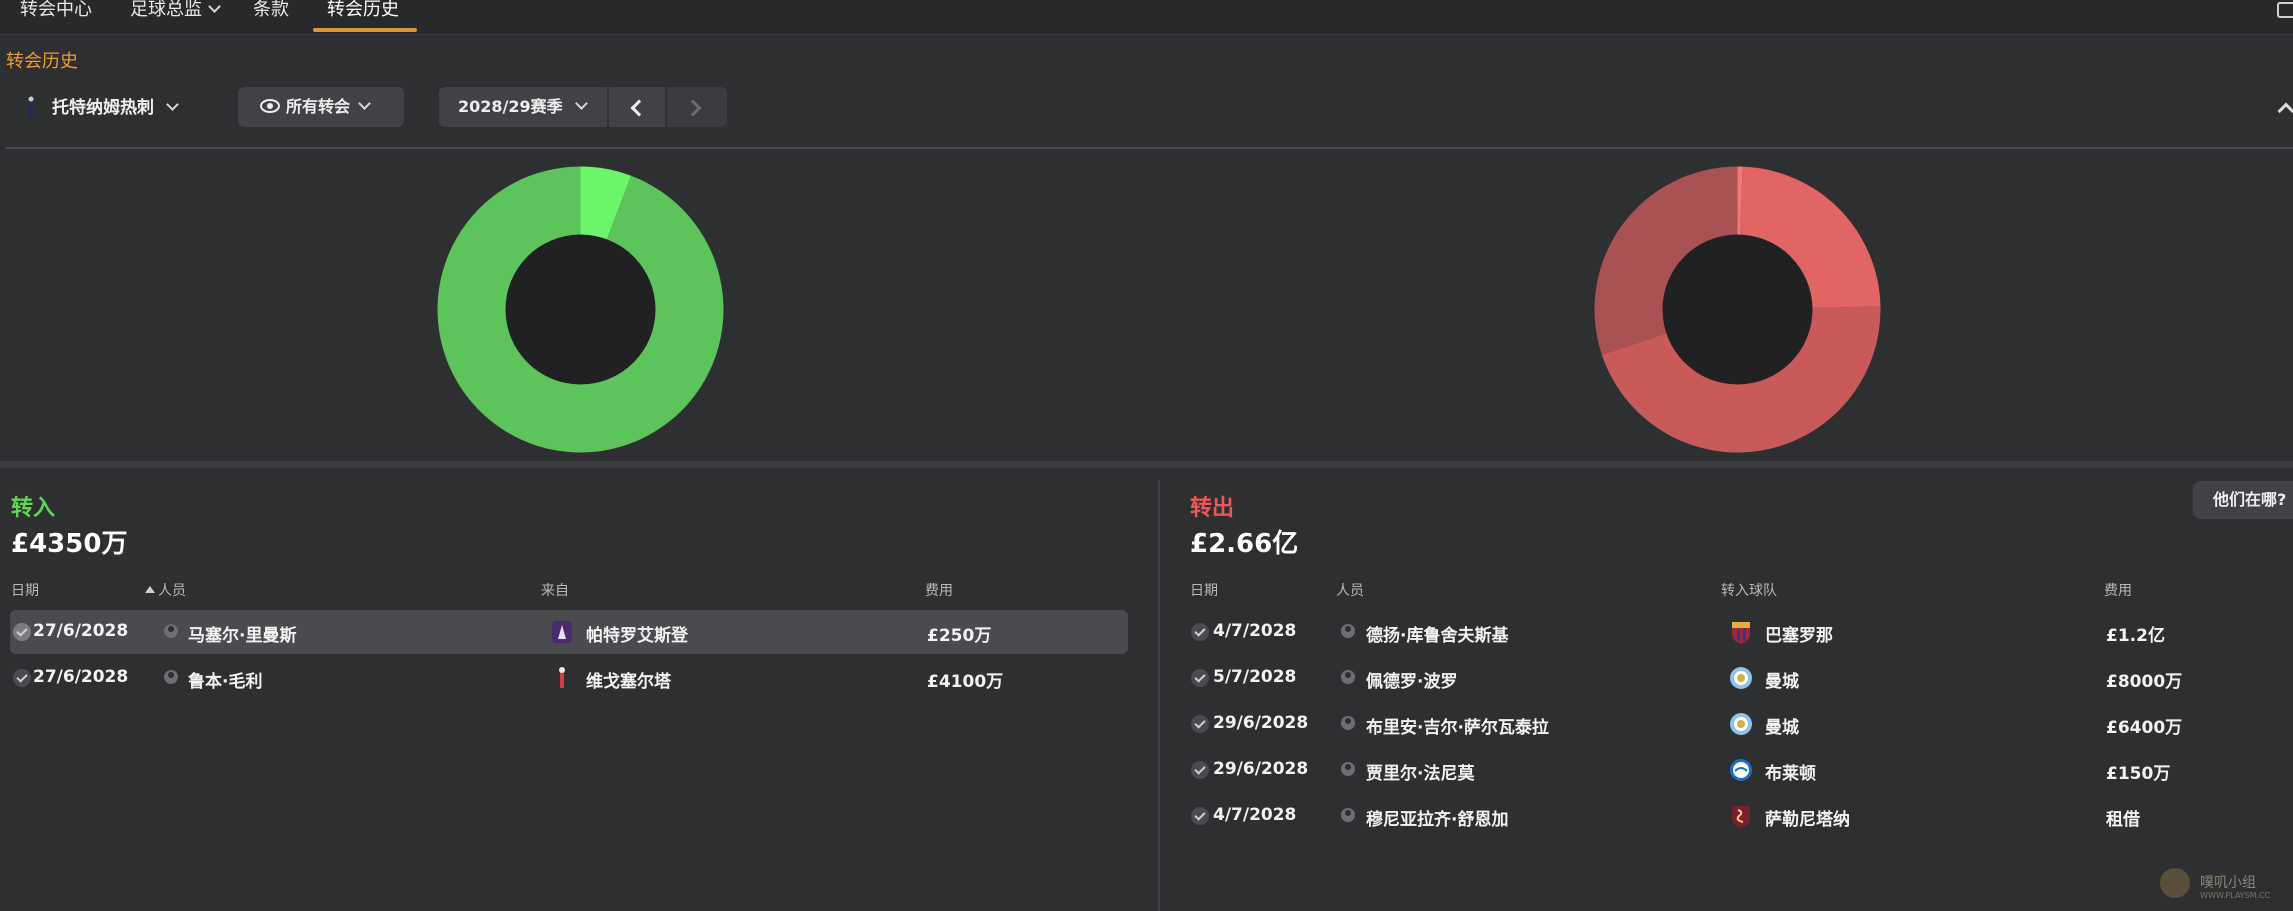 The width and height of the screenshot is (2293, 911). Describe the element at coordinates (1790, 771) in the screenshot. I see `club-name: 布莱顿` at that location.